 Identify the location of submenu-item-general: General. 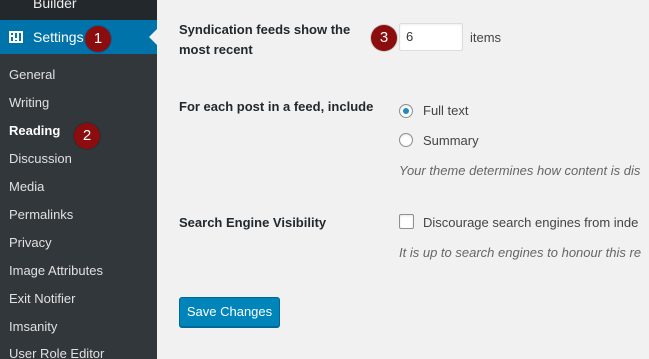
(32, 75).